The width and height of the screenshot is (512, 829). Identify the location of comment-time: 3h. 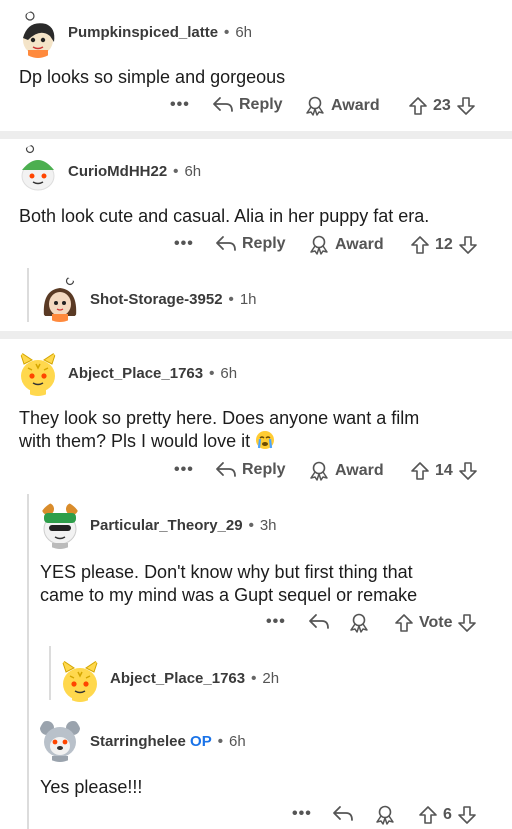
(268, 525).